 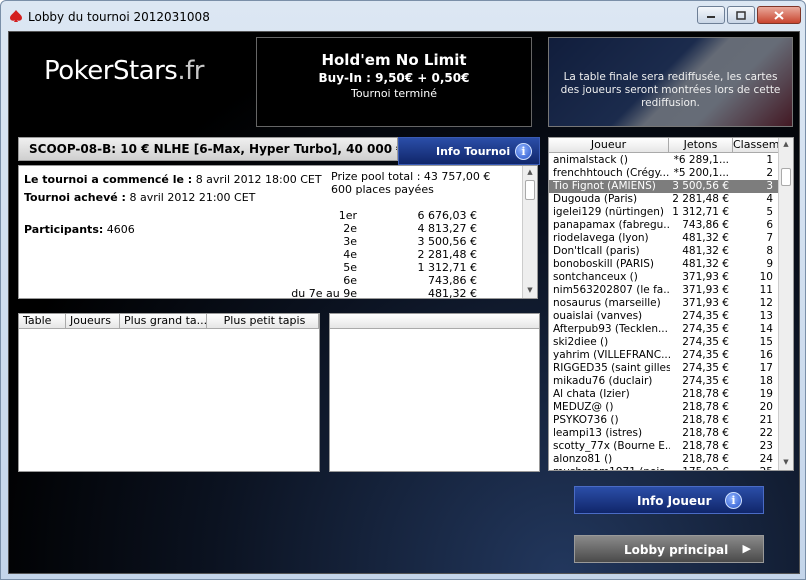 I want to click on player-rank: 18, so click(x=766, y=381).